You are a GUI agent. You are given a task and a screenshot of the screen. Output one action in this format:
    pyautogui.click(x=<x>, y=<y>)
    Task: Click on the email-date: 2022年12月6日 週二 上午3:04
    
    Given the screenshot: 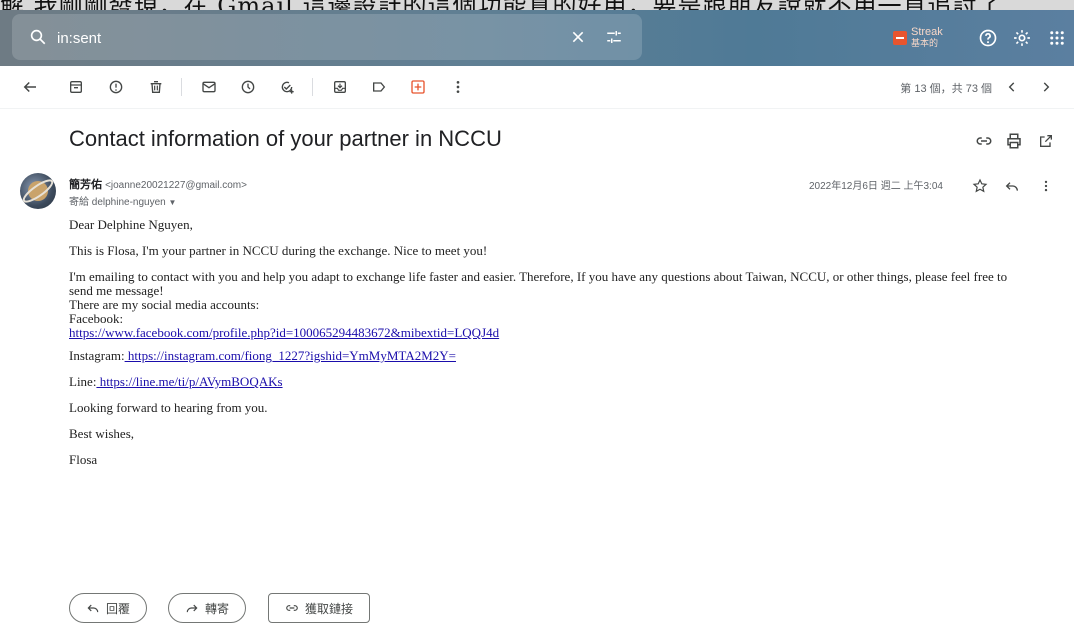 What is the action you would take?
    pyautogui.click(x=876, y=186)
    